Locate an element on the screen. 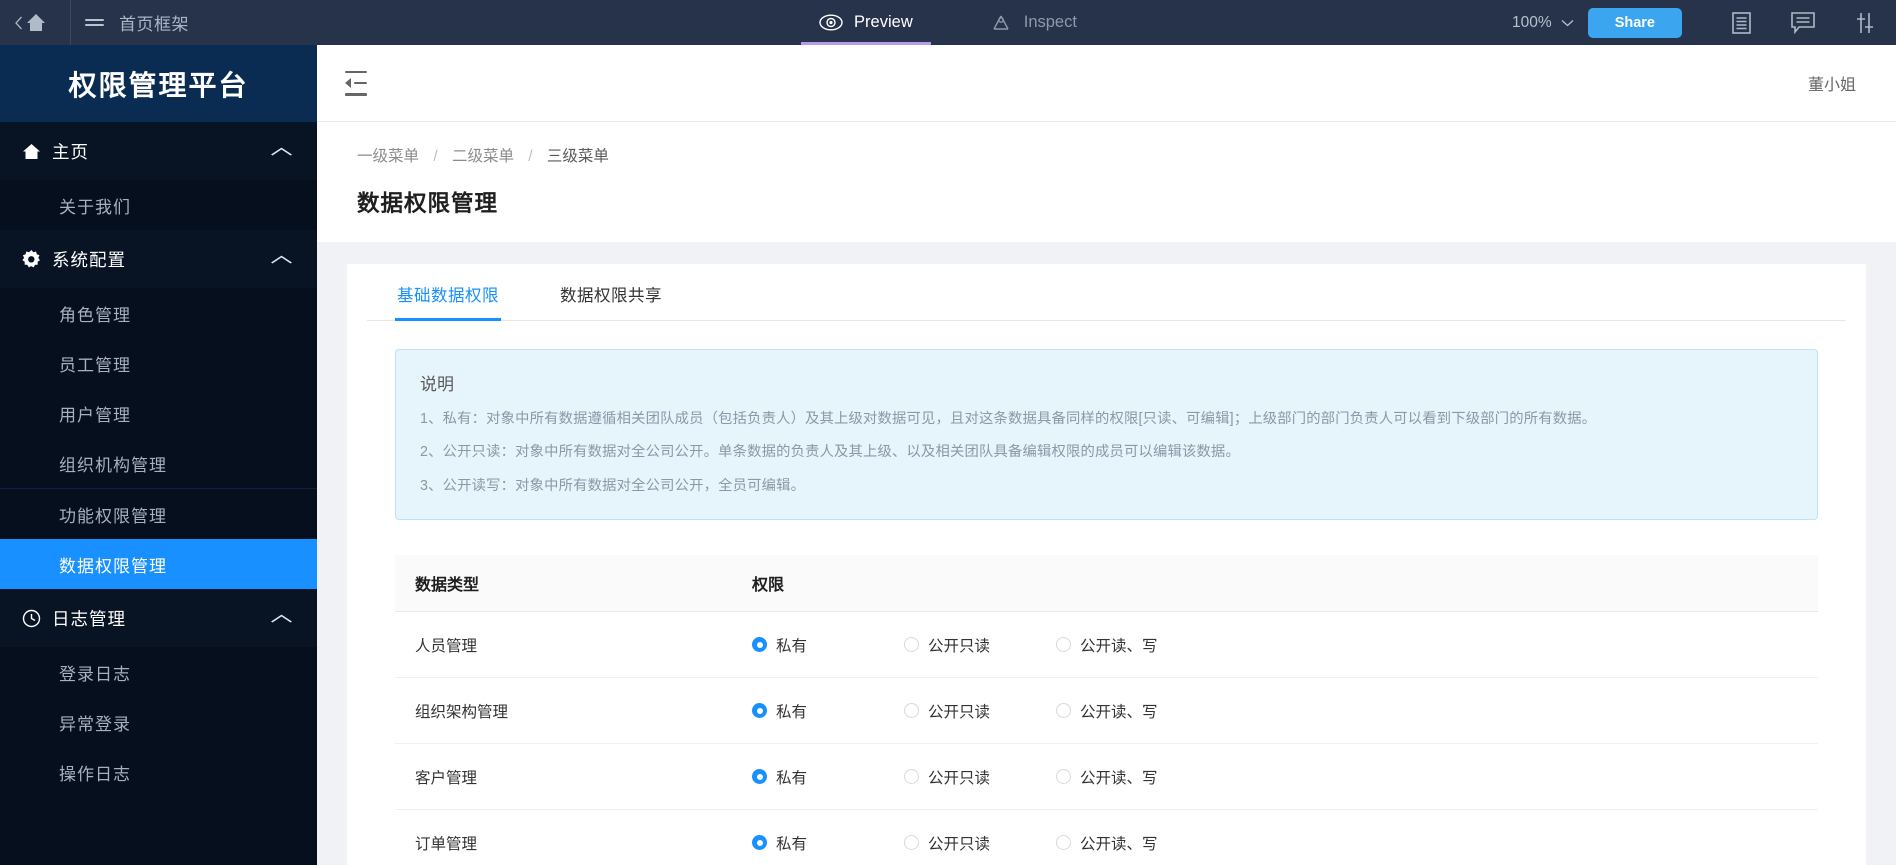  layers-icon is located at coordinates (1741, 22).